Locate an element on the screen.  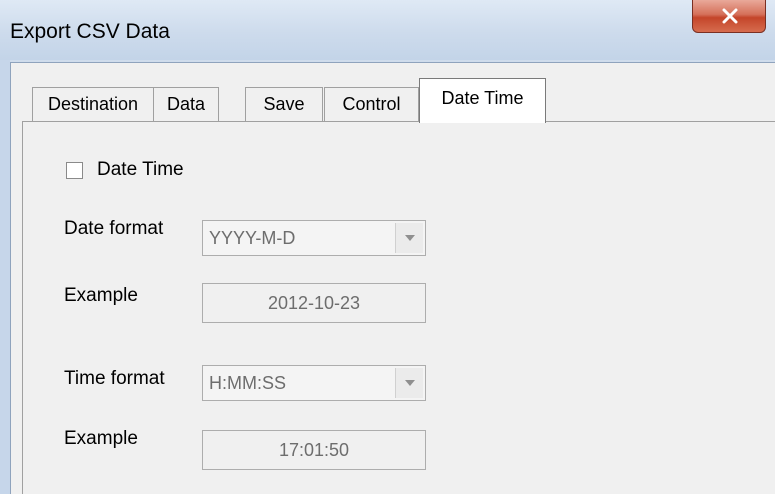
time-format-label: Time format is located at coordinates (114, 378).